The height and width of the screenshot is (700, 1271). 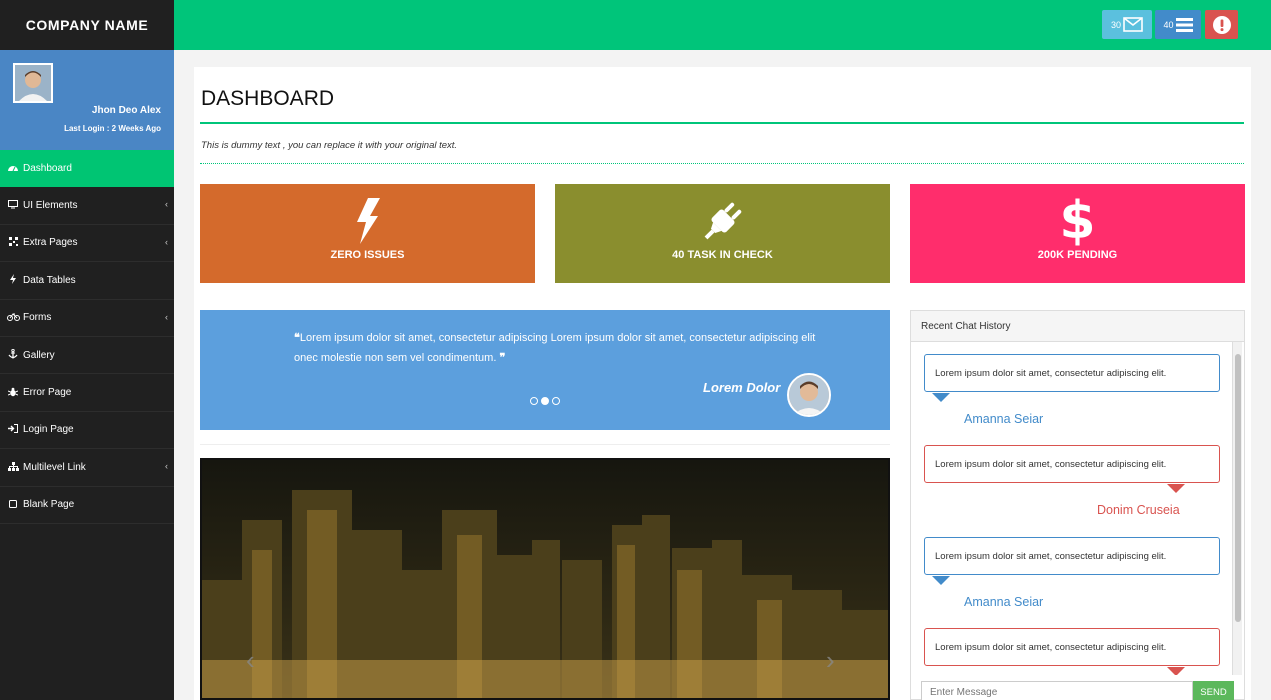 I want to click on exclamation-circle-icon, so click(x=1221, y=24).